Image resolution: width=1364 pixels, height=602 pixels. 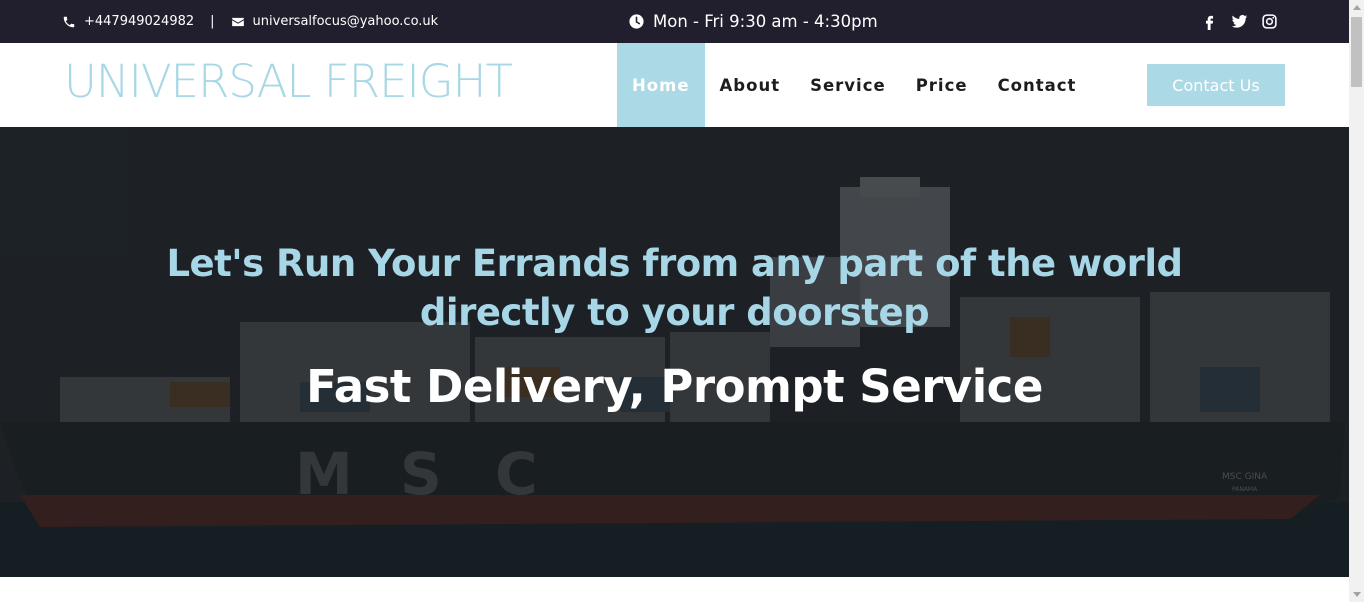 I want to click on instagram-icon, so click(x=1269, y=22).